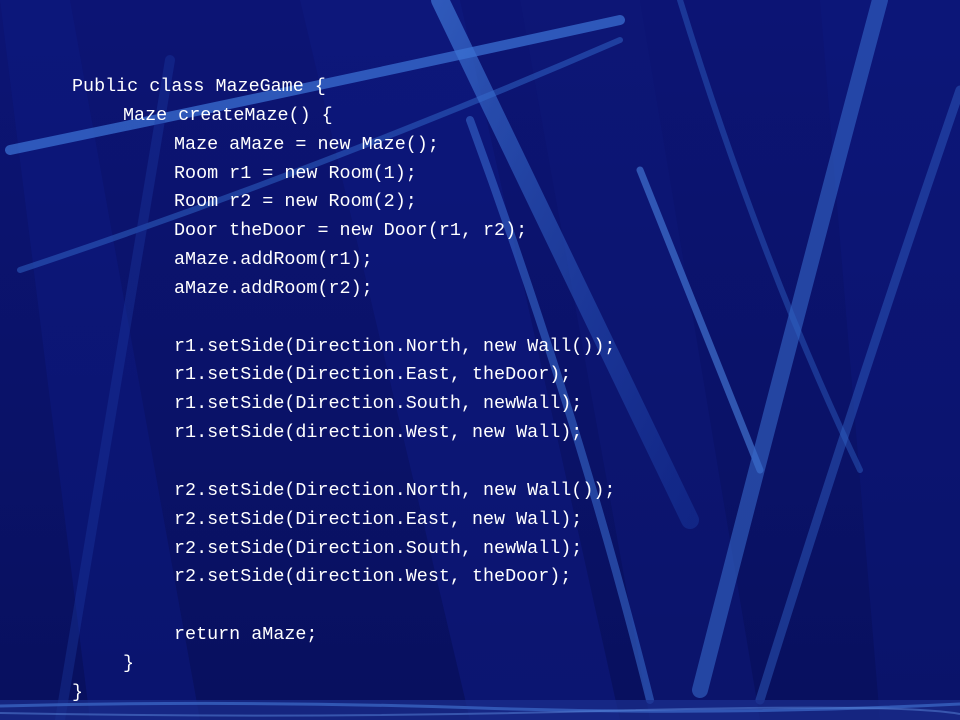 The width and height of the screenshot is (960, 720). I want to click on code-line: Maze createMaze() {, so click(228, 115).